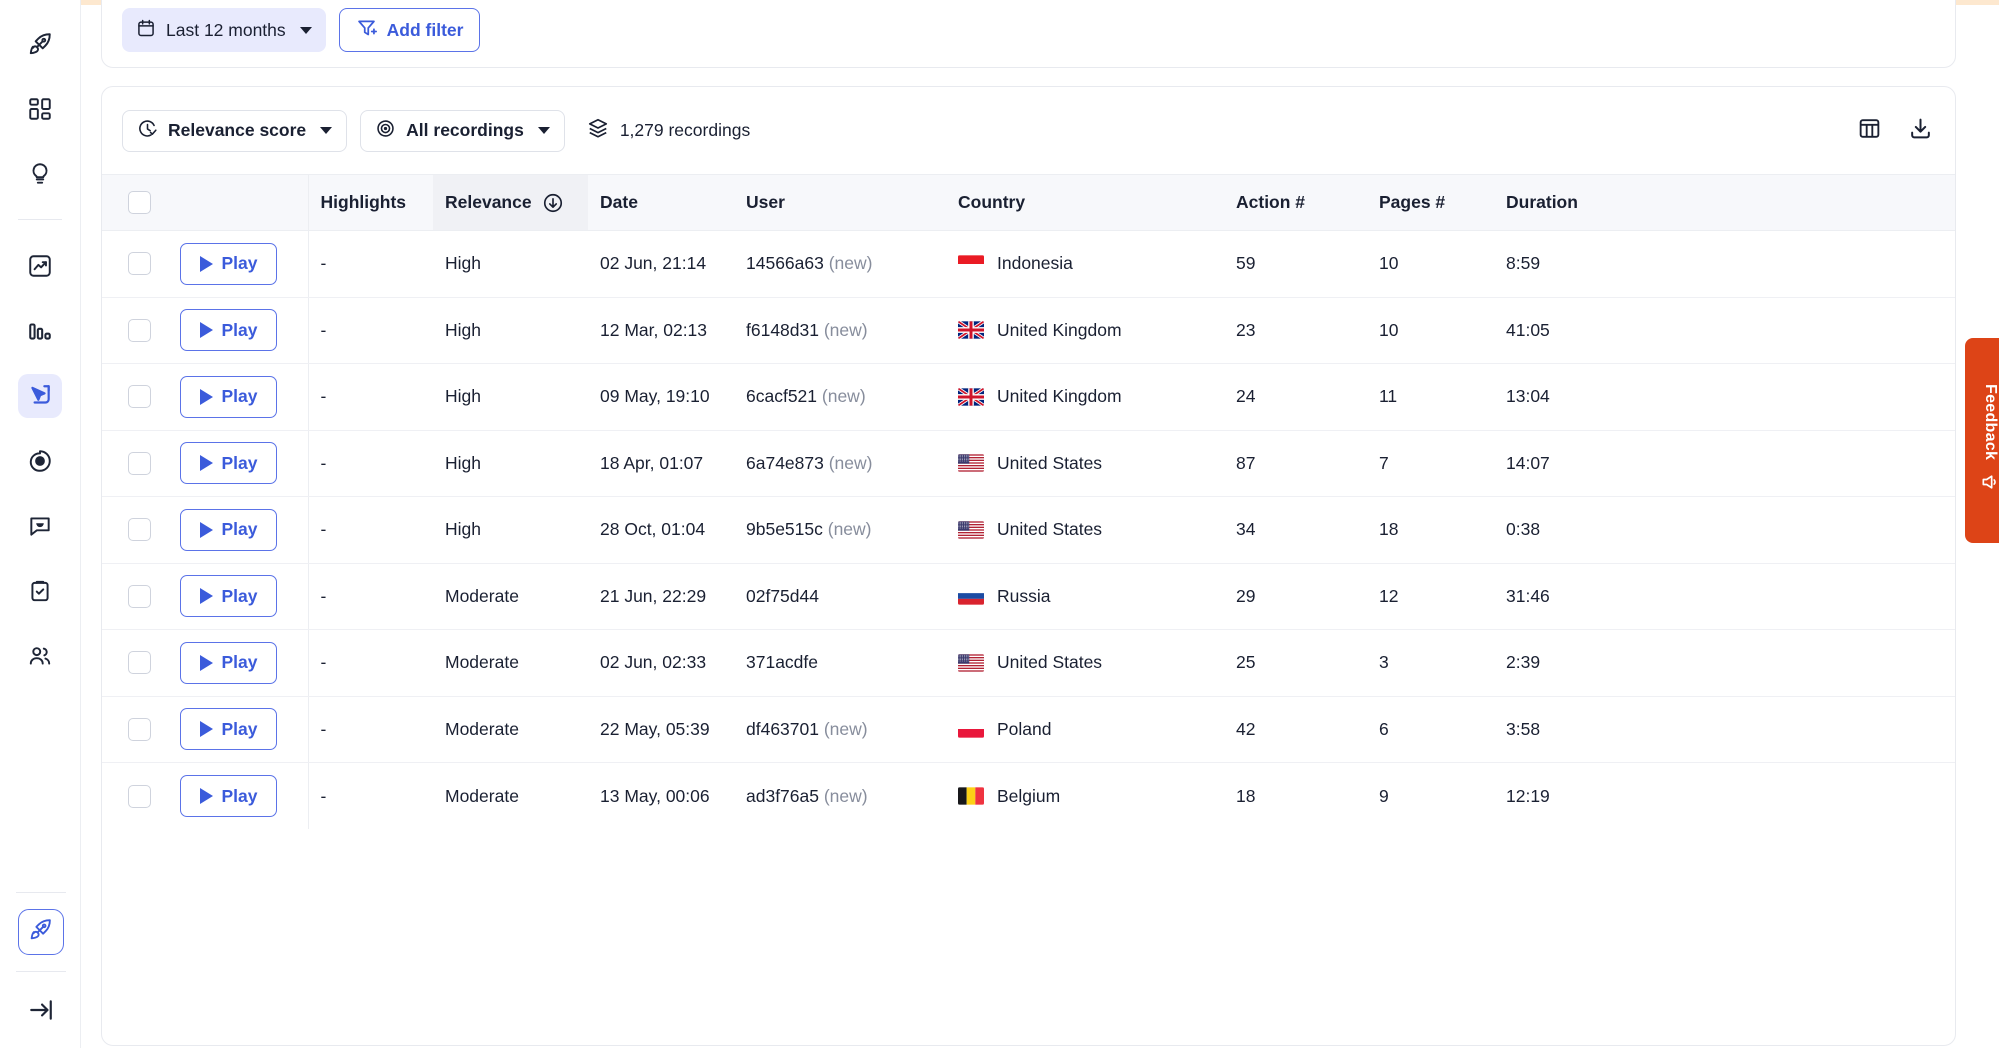  I want to click on filter-row: Last 12 months Add filter, so click(301, 30).